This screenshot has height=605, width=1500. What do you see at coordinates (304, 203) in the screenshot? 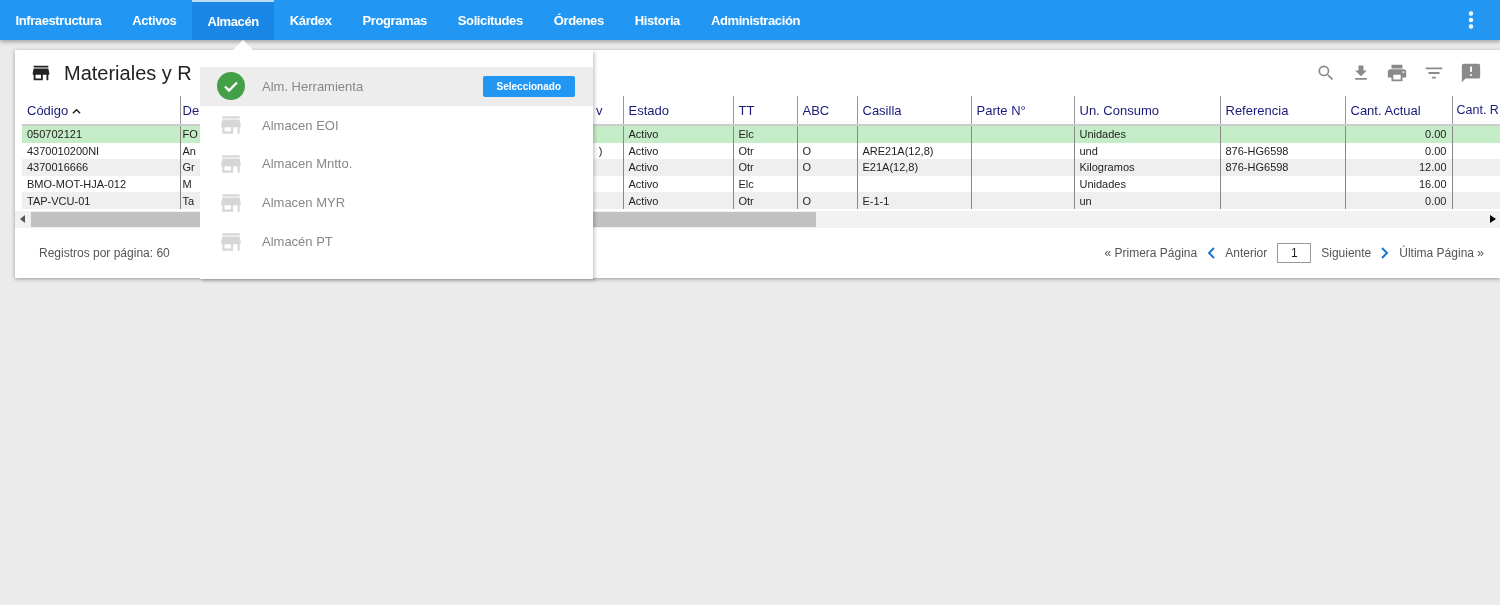
I see `warehouse-name: Almacen MYR` at bounding box center [304, 203].